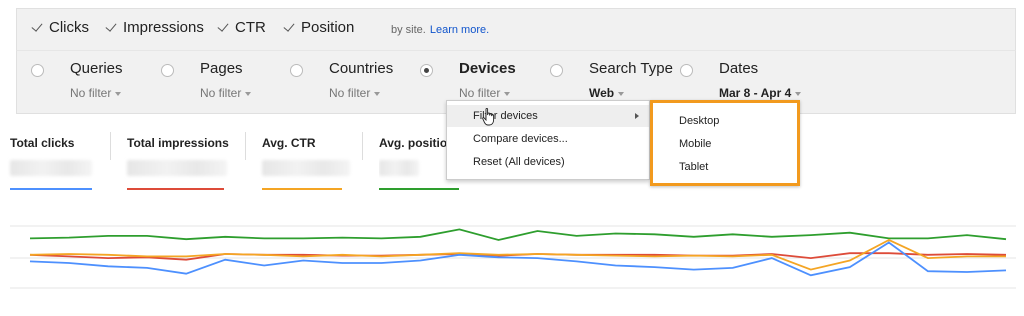 The image size is (1024, 316). Describe the element at coordinates (607, 93) in the screenshot. I see `dimension-filter: Web` at that location.